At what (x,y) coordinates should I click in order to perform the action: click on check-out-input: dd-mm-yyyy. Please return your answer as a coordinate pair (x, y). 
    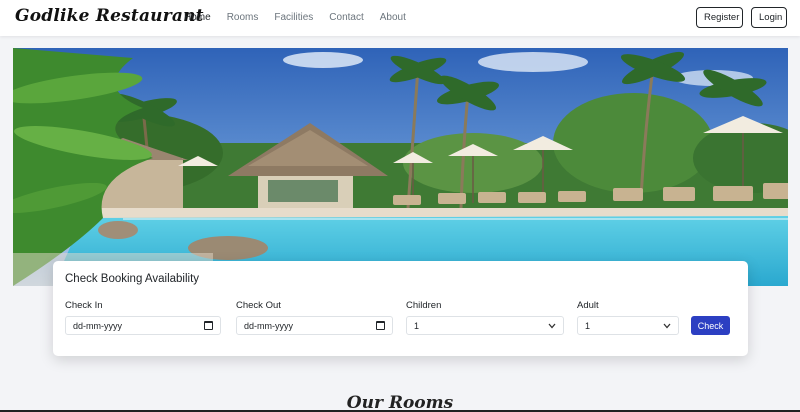
    Looking at the image, I should click on (314, 325).